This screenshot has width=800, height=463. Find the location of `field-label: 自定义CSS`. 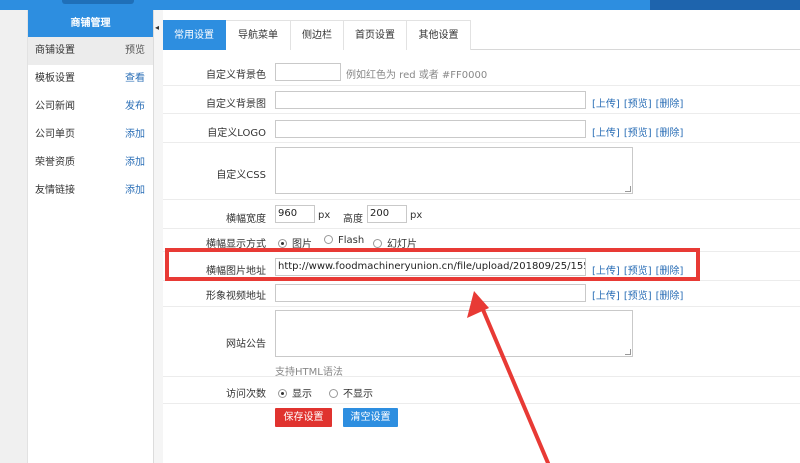

field-label: 自定义CSS is located at coordinates (241, 175).